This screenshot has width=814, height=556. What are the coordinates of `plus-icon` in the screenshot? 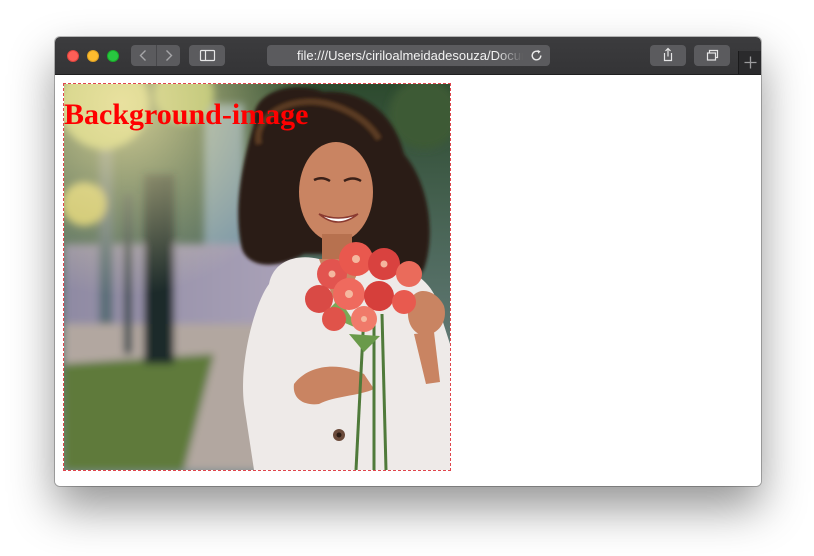 It's located at (750, 62).